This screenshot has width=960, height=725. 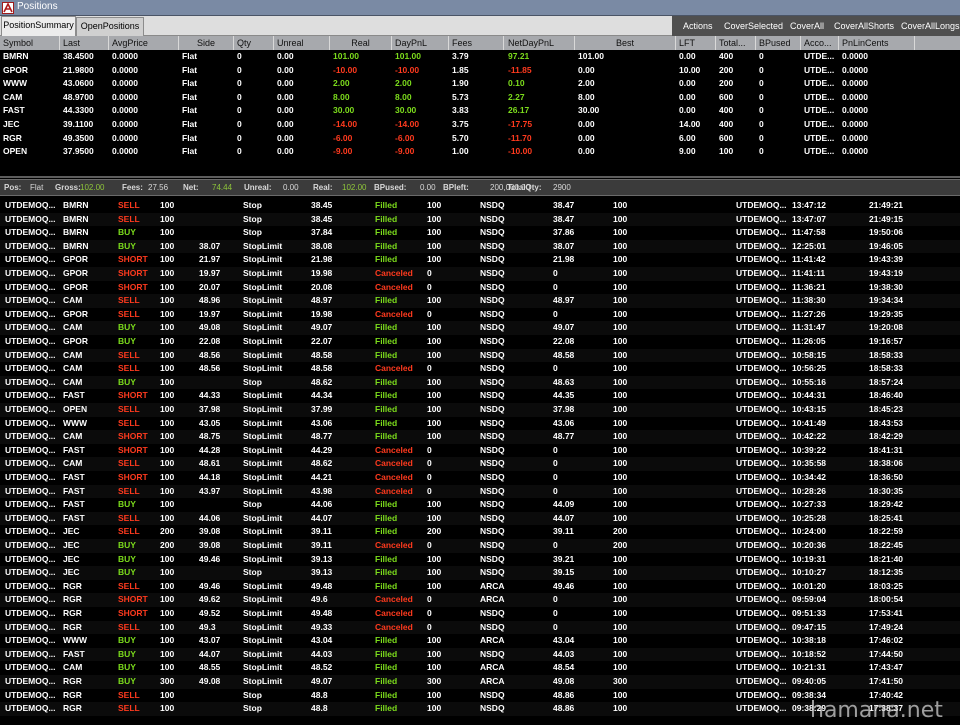 I want to click on order-cell: 300, so click(x=620, y=681).